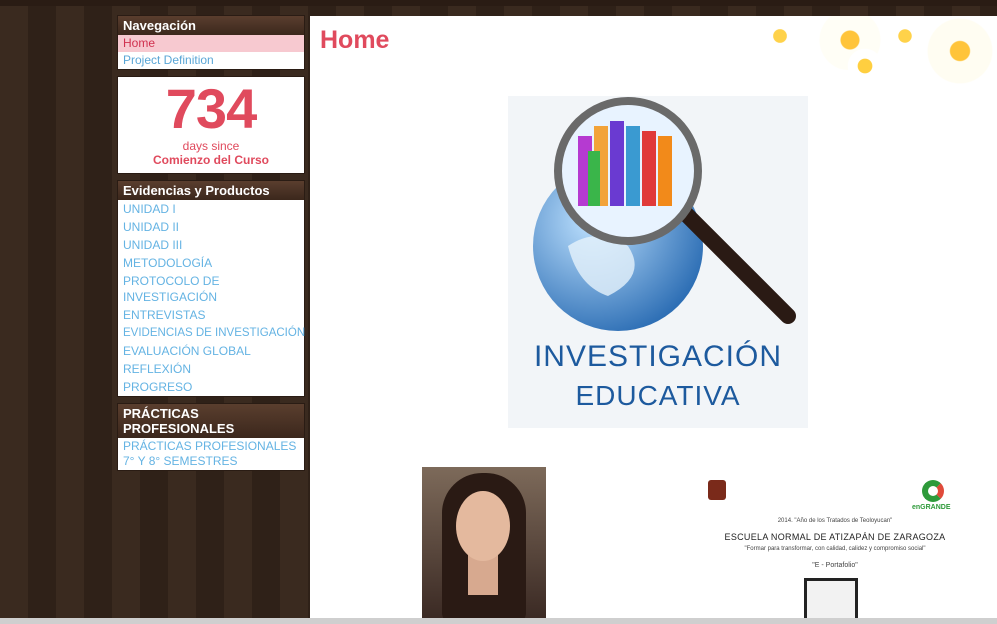  Describe the element at coordinates (931, 507) in the screenshot. I see `engrande-logo-text: enGRANDE` at that location.